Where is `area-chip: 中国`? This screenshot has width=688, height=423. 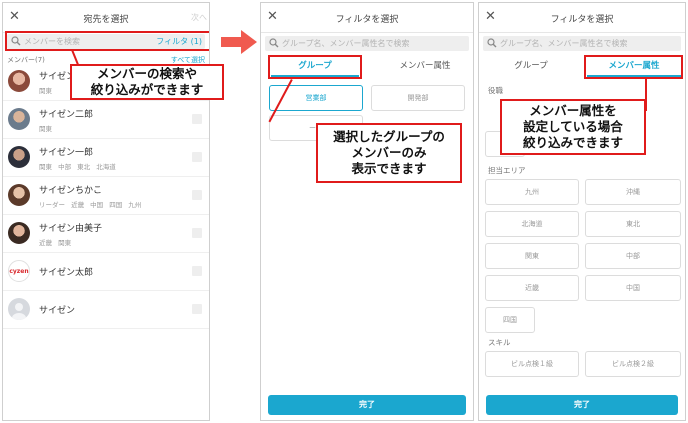 area-chip: 中国 is located at coordinates (633, 288).